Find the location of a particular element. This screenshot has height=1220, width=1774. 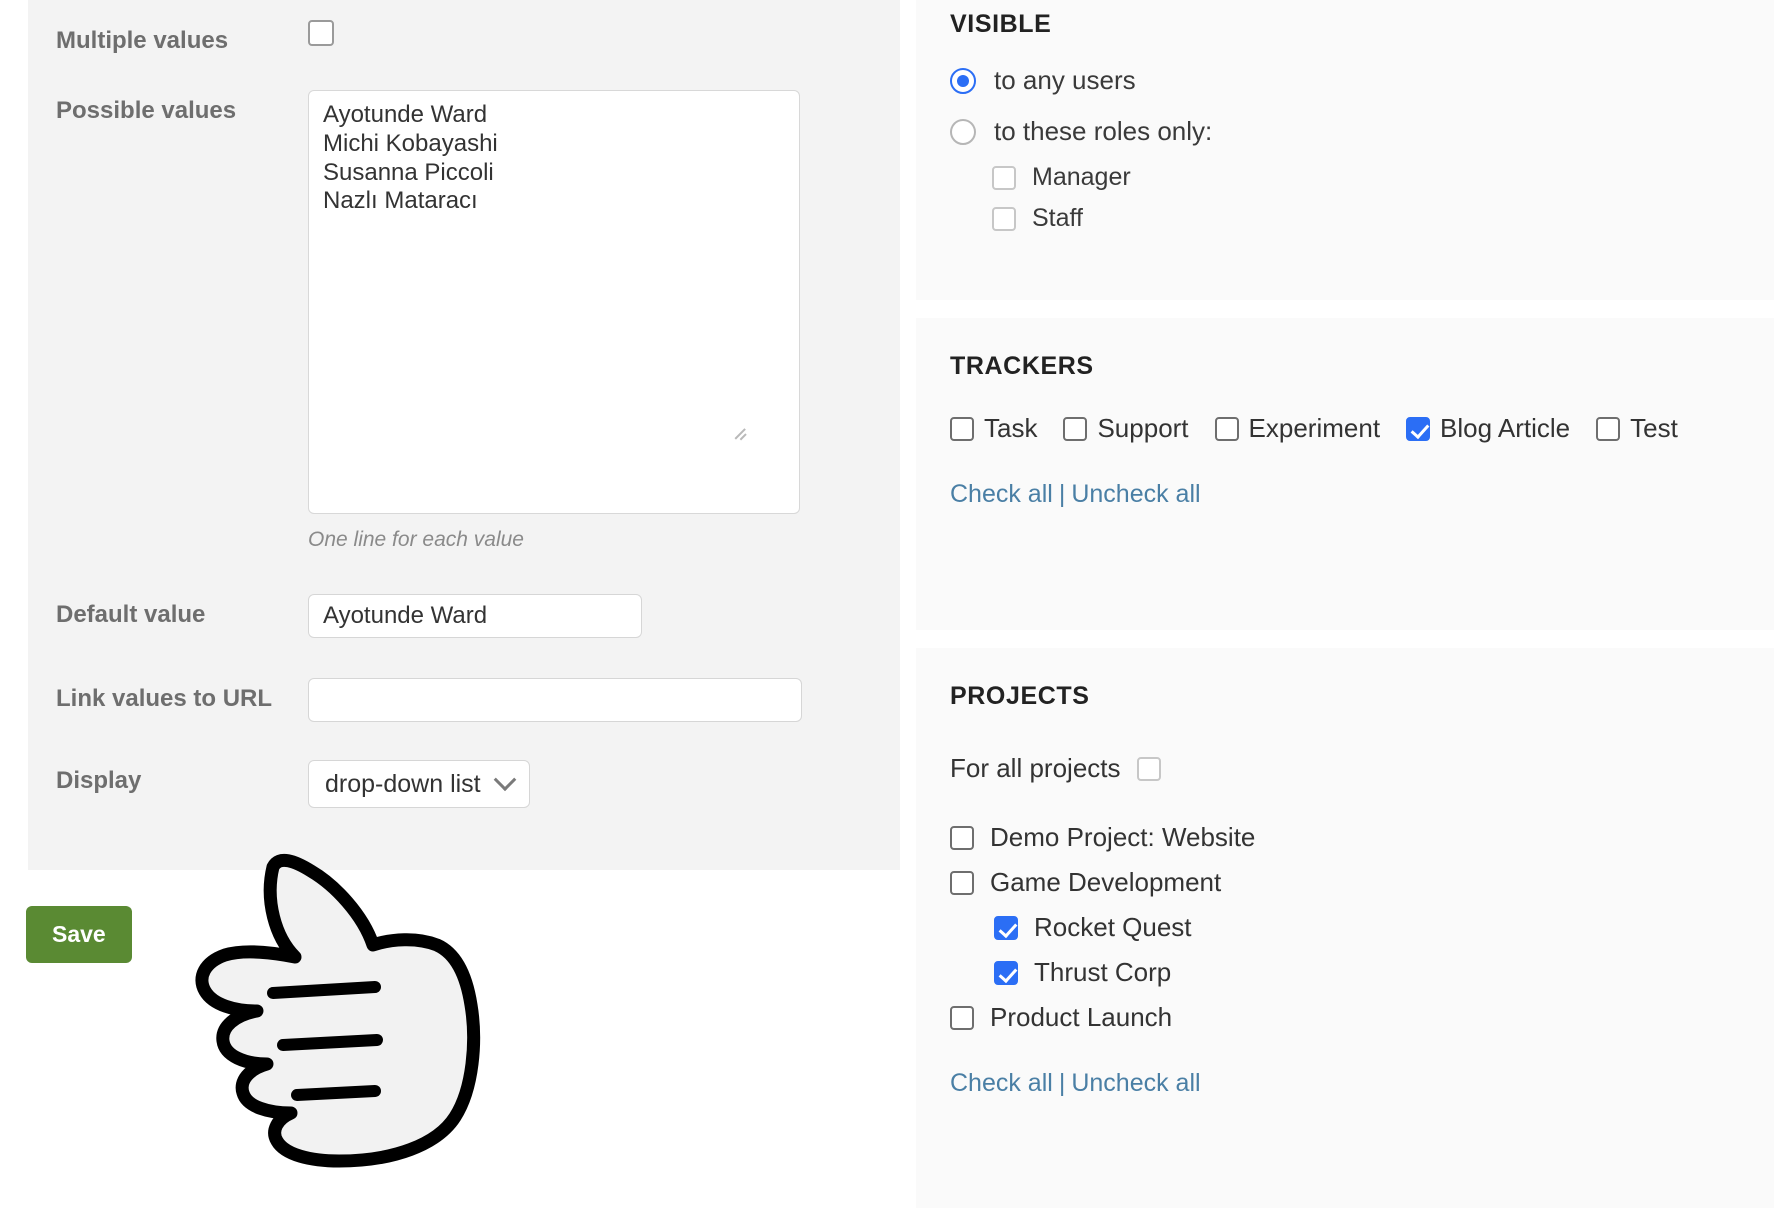

default-value-row: Default value Ayotunde Ward is located at coordinates (464, 616).